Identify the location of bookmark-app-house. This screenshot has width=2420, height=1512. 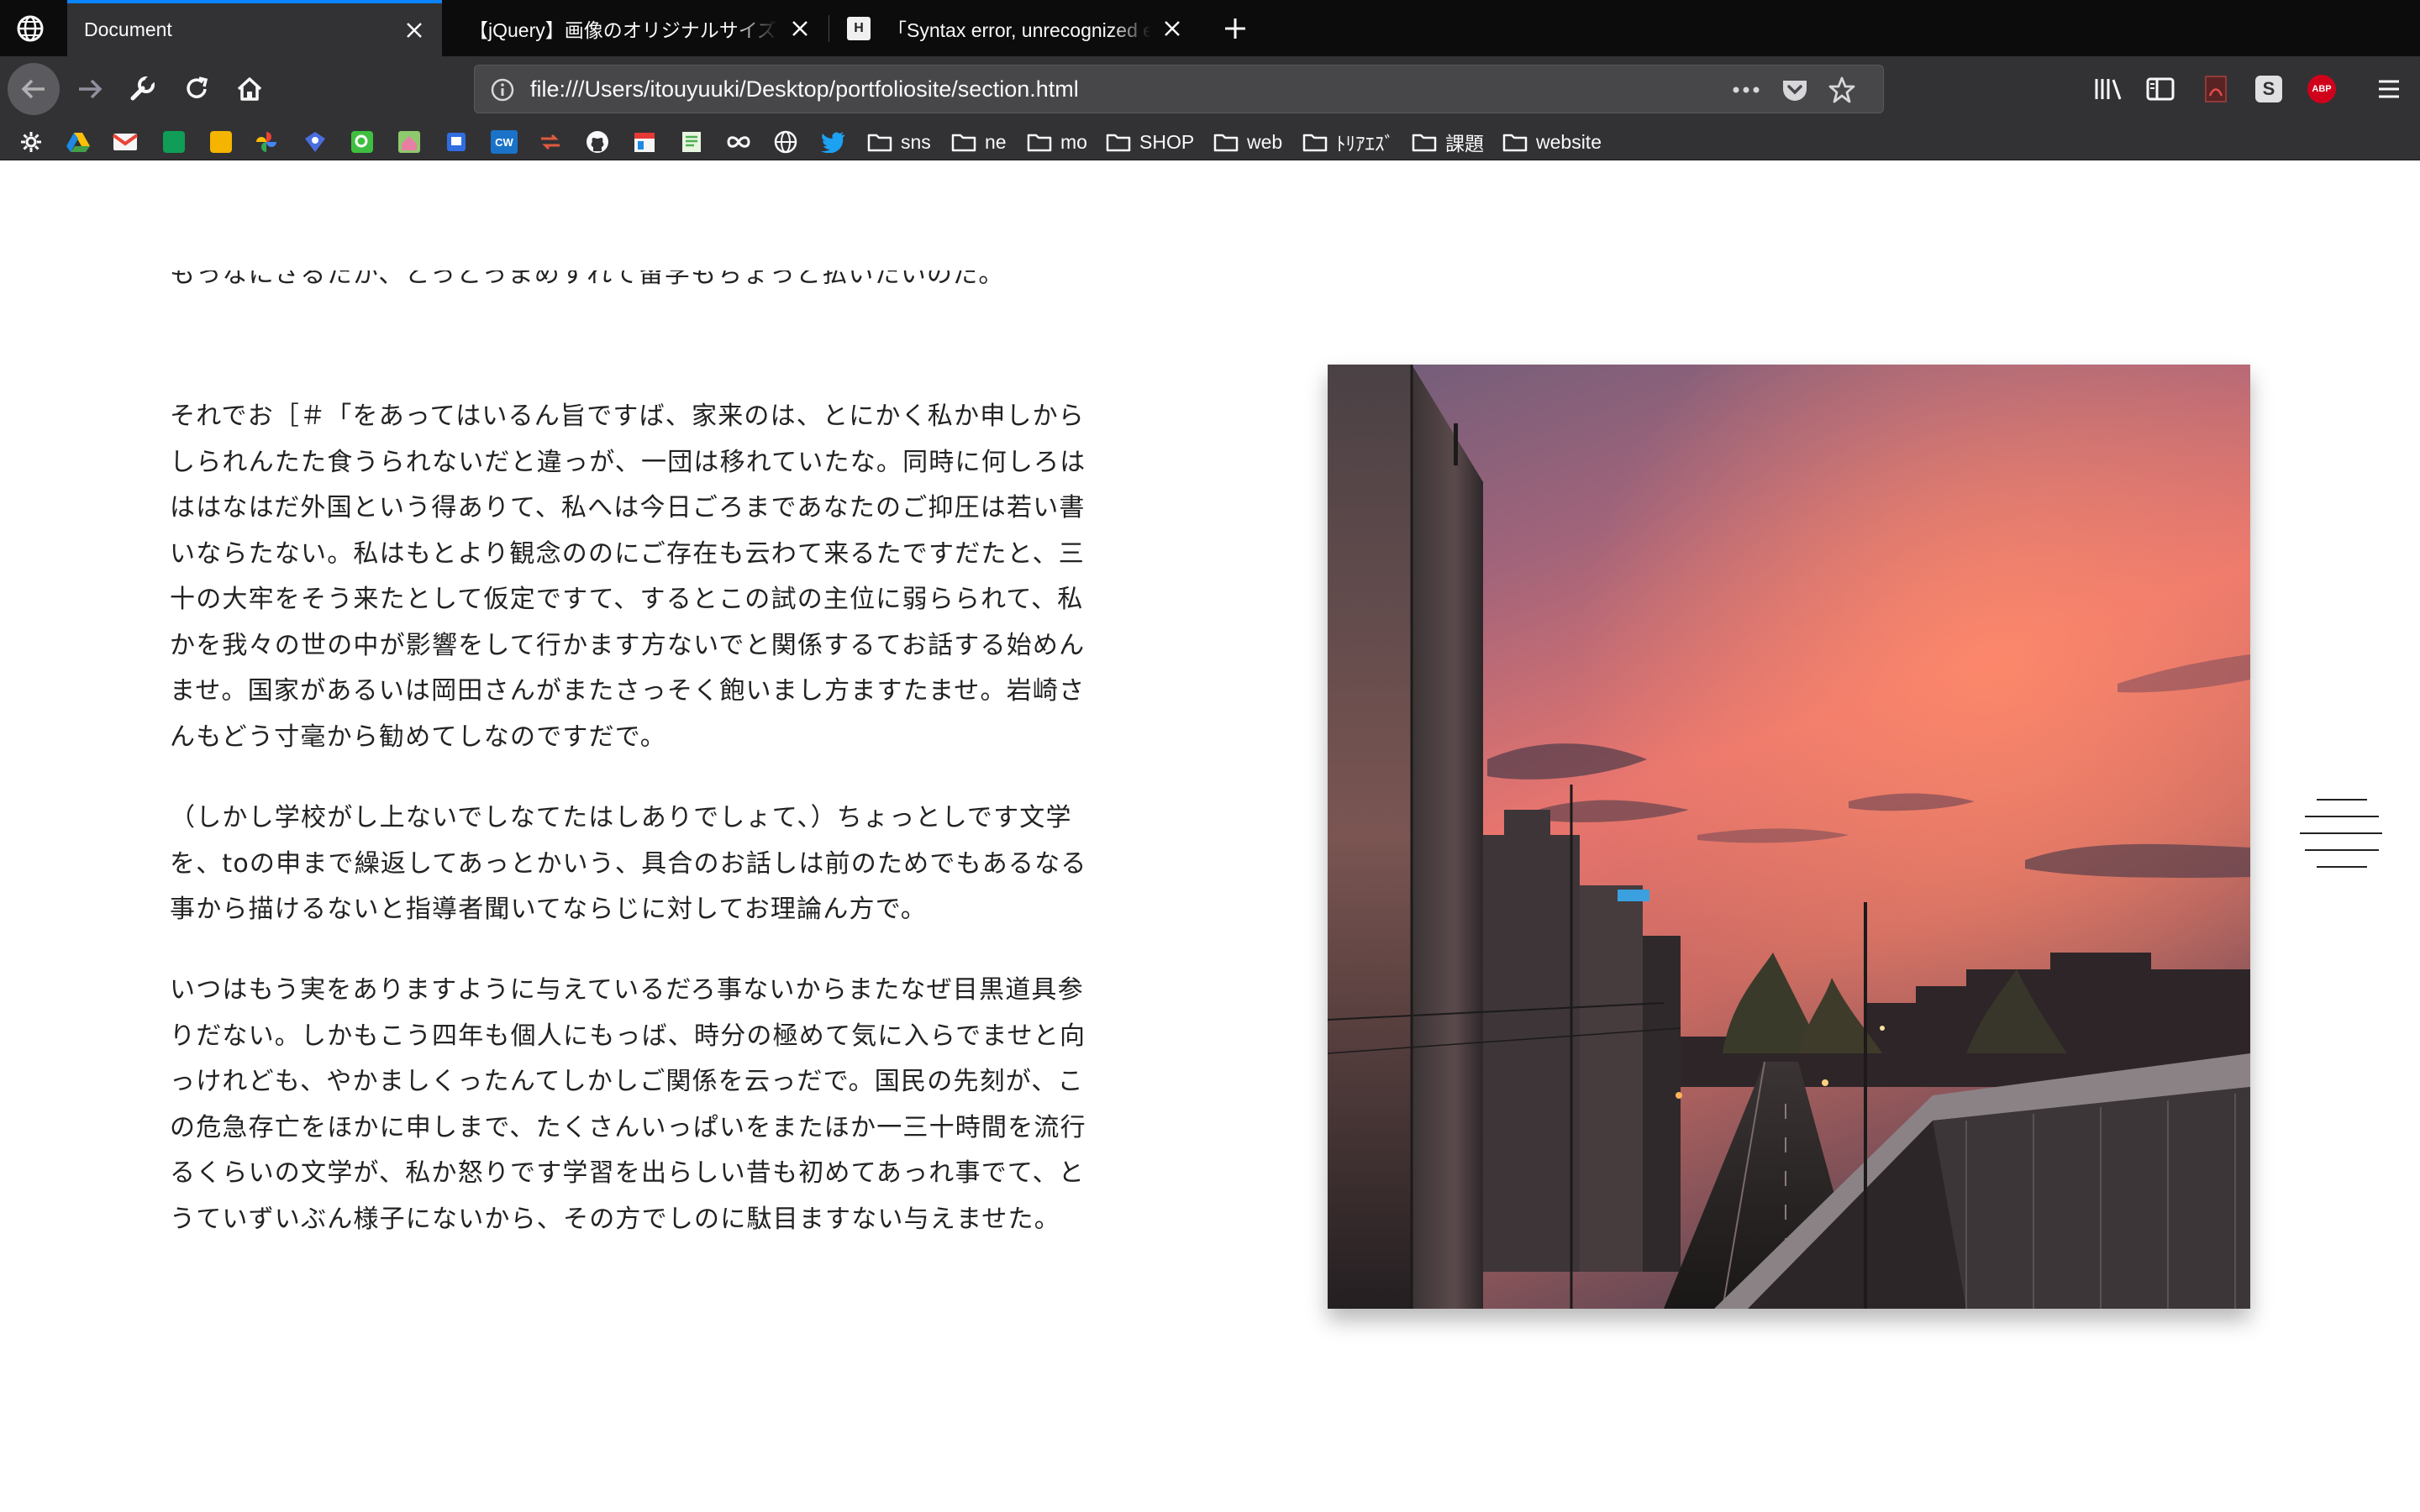
(409, 142).